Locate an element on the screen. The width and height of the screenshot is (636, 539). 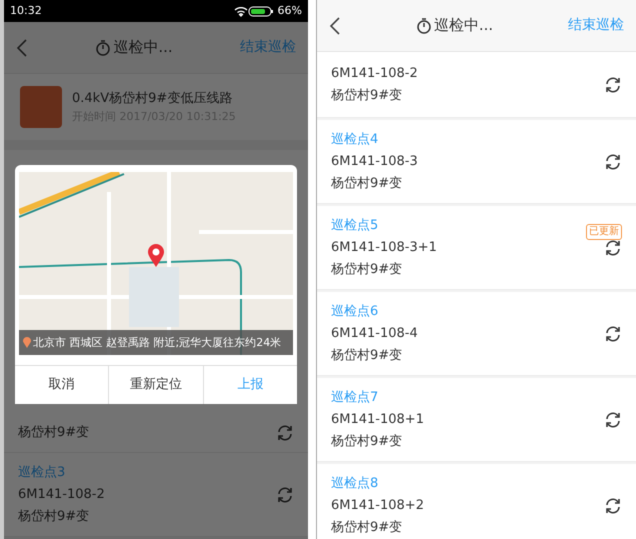
location-icon is located at coordinates (27, 342).